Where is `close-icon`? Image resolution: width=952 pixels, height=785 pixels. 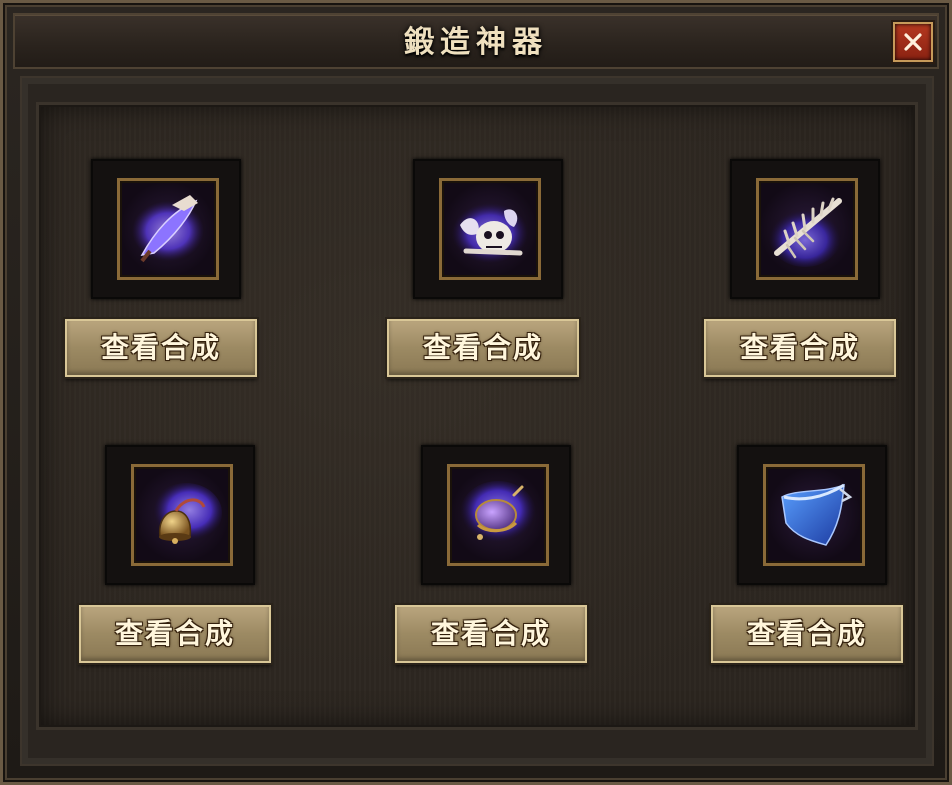 close-icon is located at coordinates (913, 42).